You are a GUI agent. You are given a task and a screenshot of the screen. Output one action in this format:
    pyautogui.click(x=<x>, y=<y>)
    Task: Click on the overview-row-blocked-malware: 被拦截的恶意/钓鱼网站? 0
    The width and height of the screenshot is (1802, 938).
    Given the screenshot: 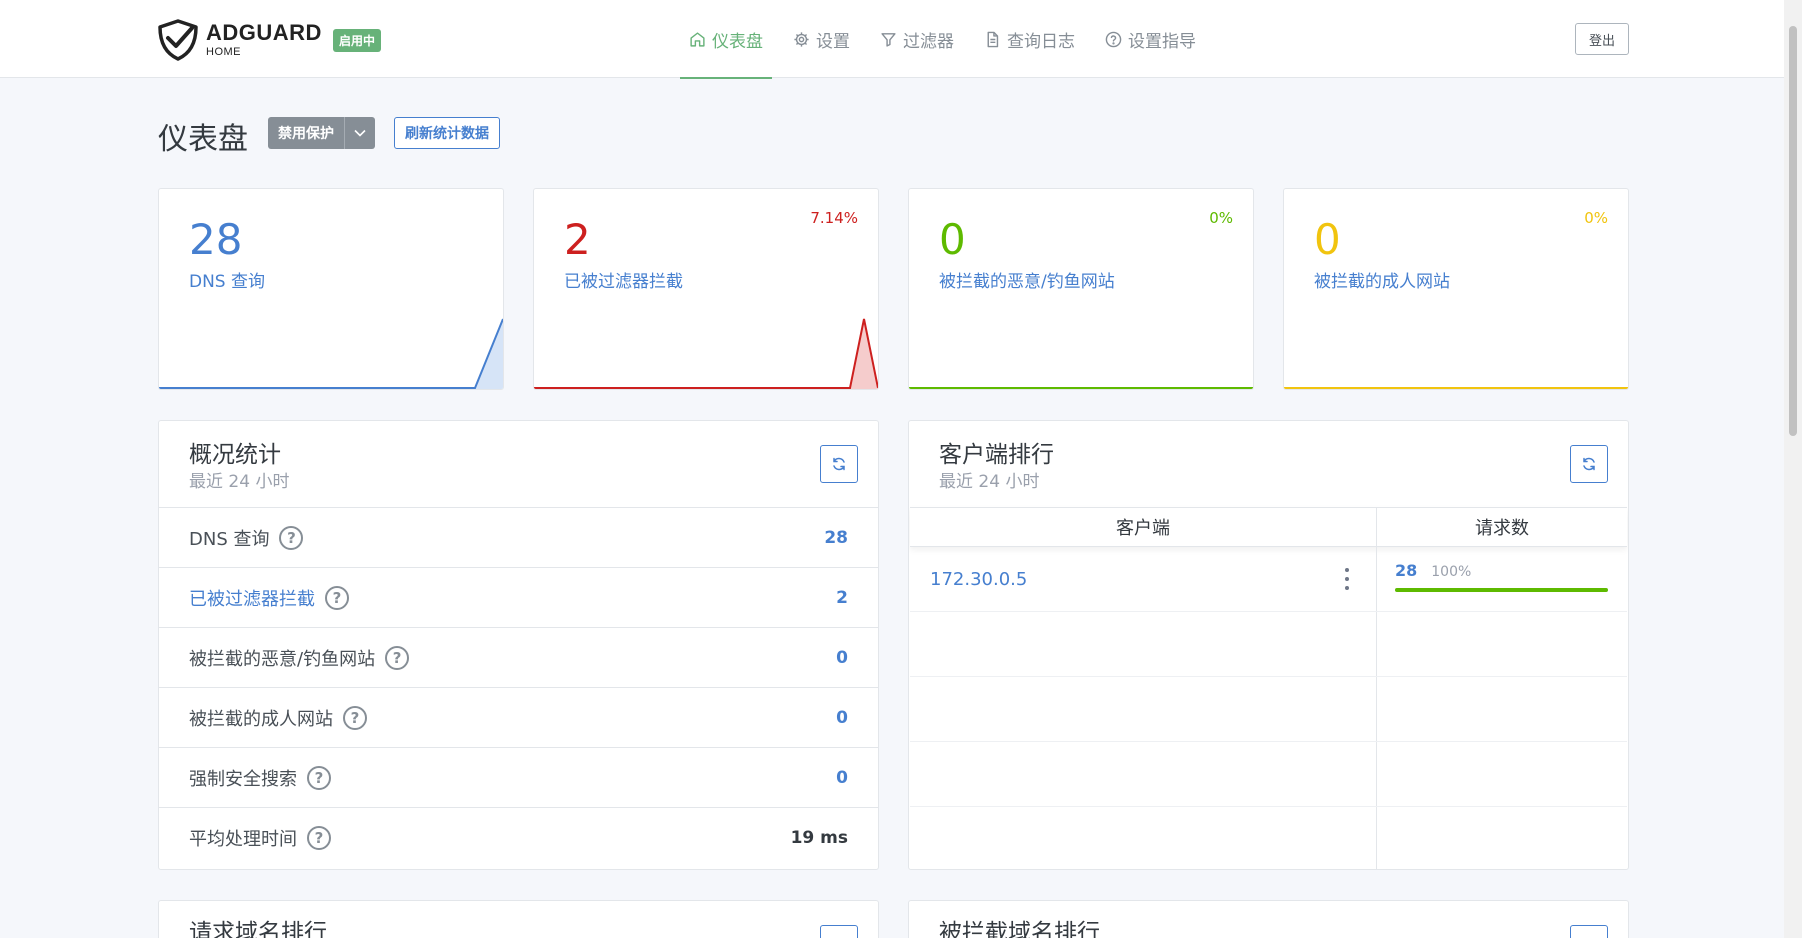 What is the action you would take?
    pyautogui.click(x=518, y=657)
    